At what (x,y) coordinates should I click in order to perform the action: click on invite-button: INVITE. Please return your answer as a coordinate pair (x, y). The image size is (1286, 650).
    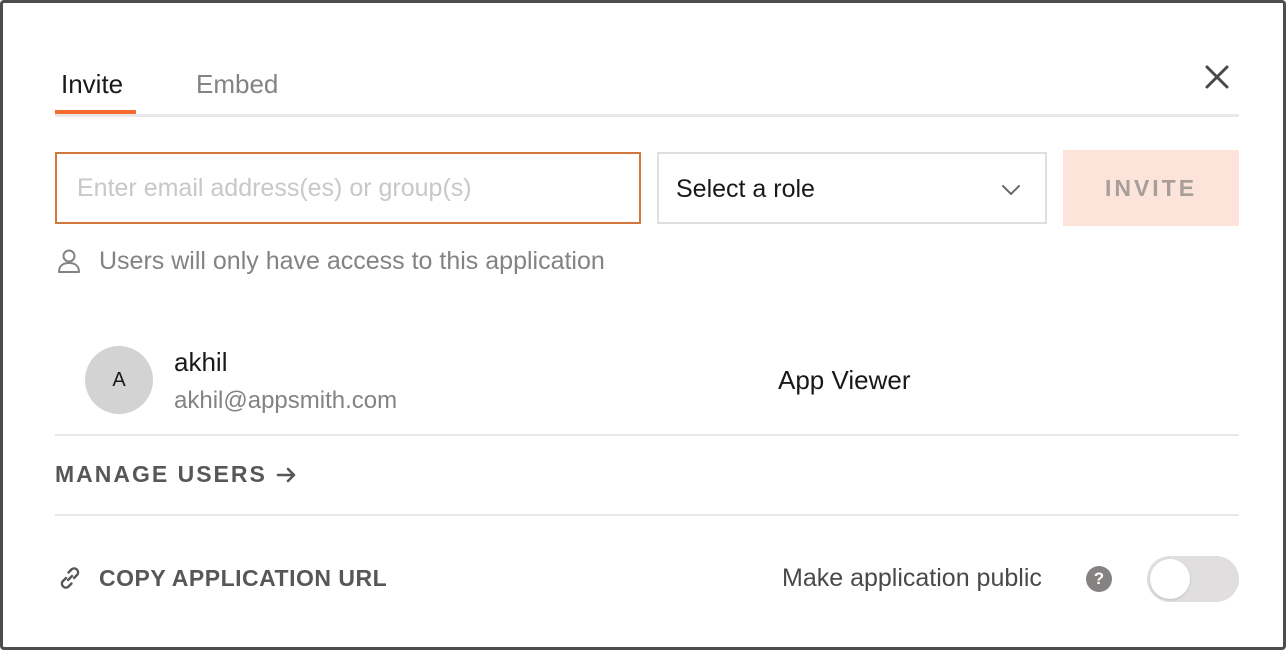
    Looking at the image, I should click on (1151, 188).